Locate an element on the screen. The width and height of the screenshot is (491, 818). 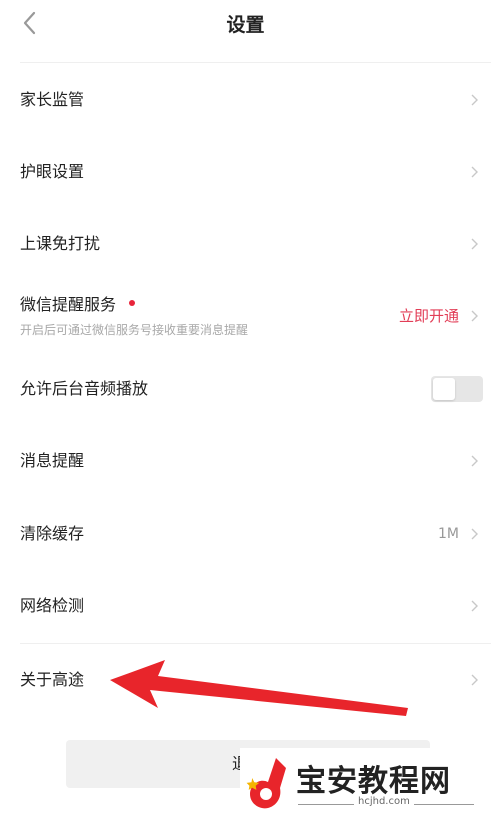
watermark: 宝安教程网 hcjhd.com is located at coordinates (365, 783).